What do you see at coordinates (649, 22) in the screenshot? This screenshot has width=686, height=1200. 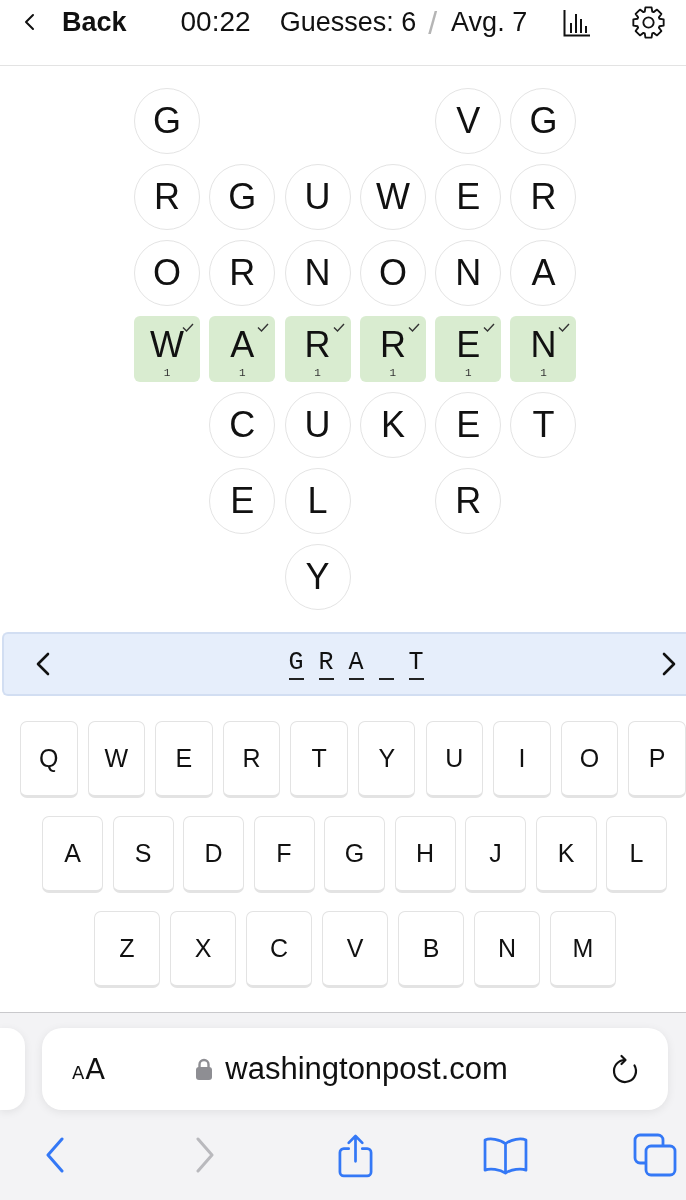 I see `settings-icon` at bounding box center [649, 22].